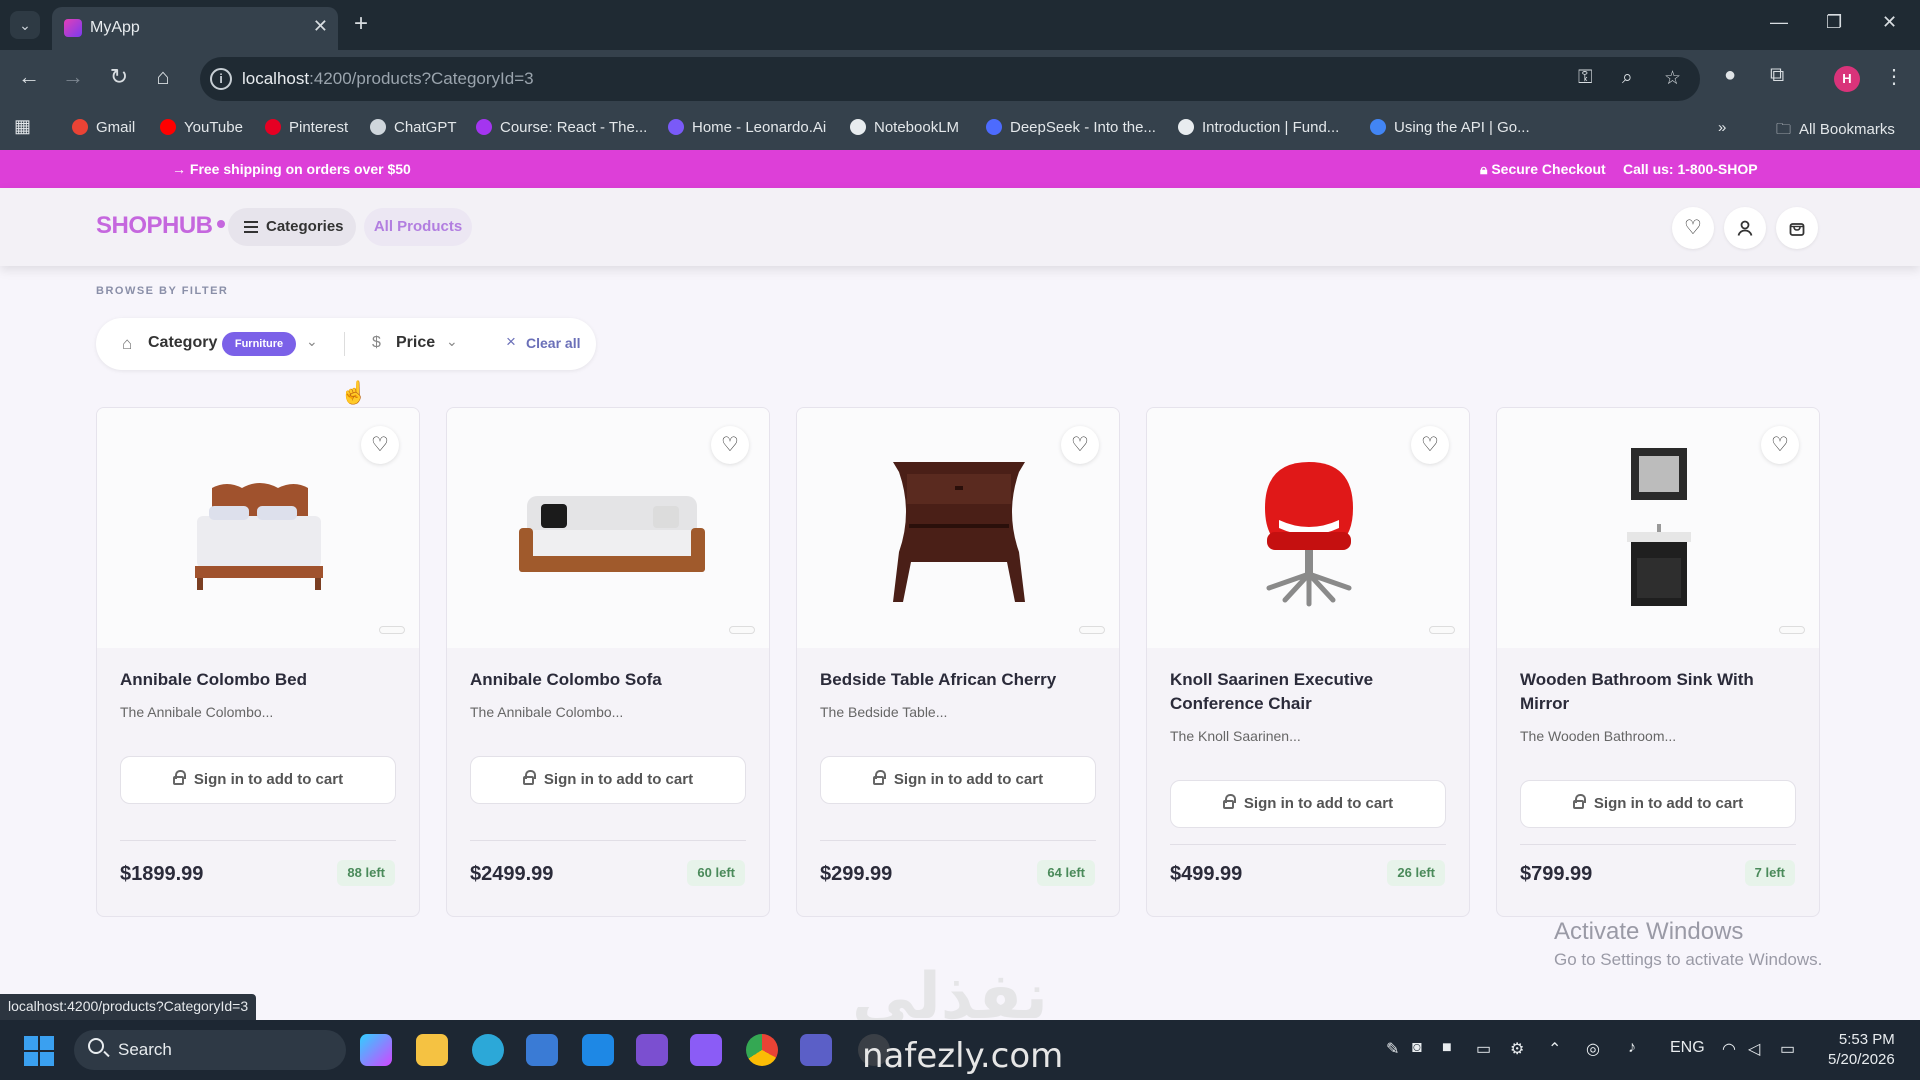 The image size is (1920, 1080). Describe the element at coordinates (904, 127) in the screenshot. I see `bookmark-notebooklm: NotebookLM` at that location.